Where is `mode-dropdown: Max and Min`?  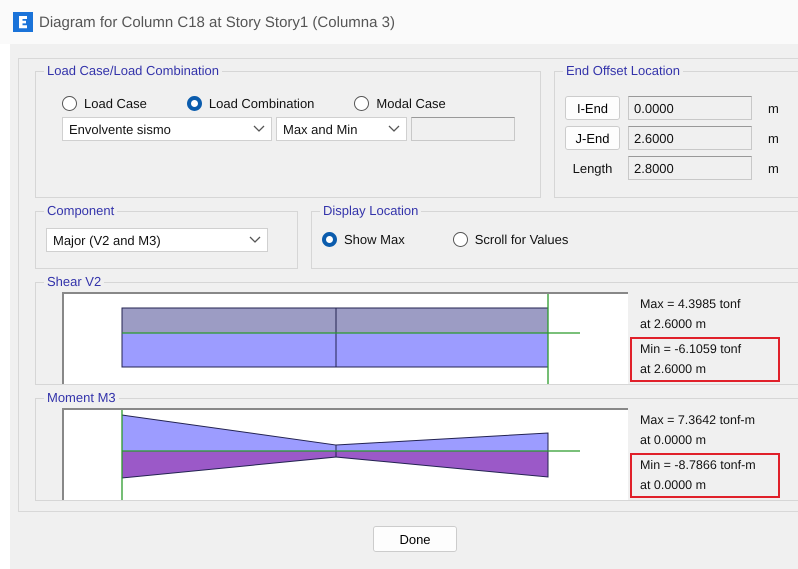
mode-dropdown: Max and Min is located at coordinates (341, 129).